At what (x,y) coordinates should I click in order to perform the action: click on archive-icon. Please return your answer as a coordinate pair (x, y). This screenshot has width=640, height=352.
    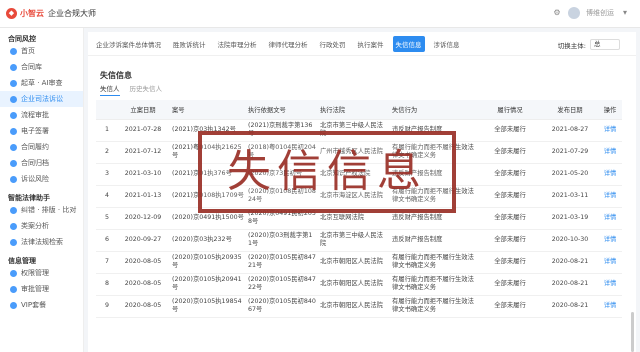
    Looking at the image, I should click on (13, 163).